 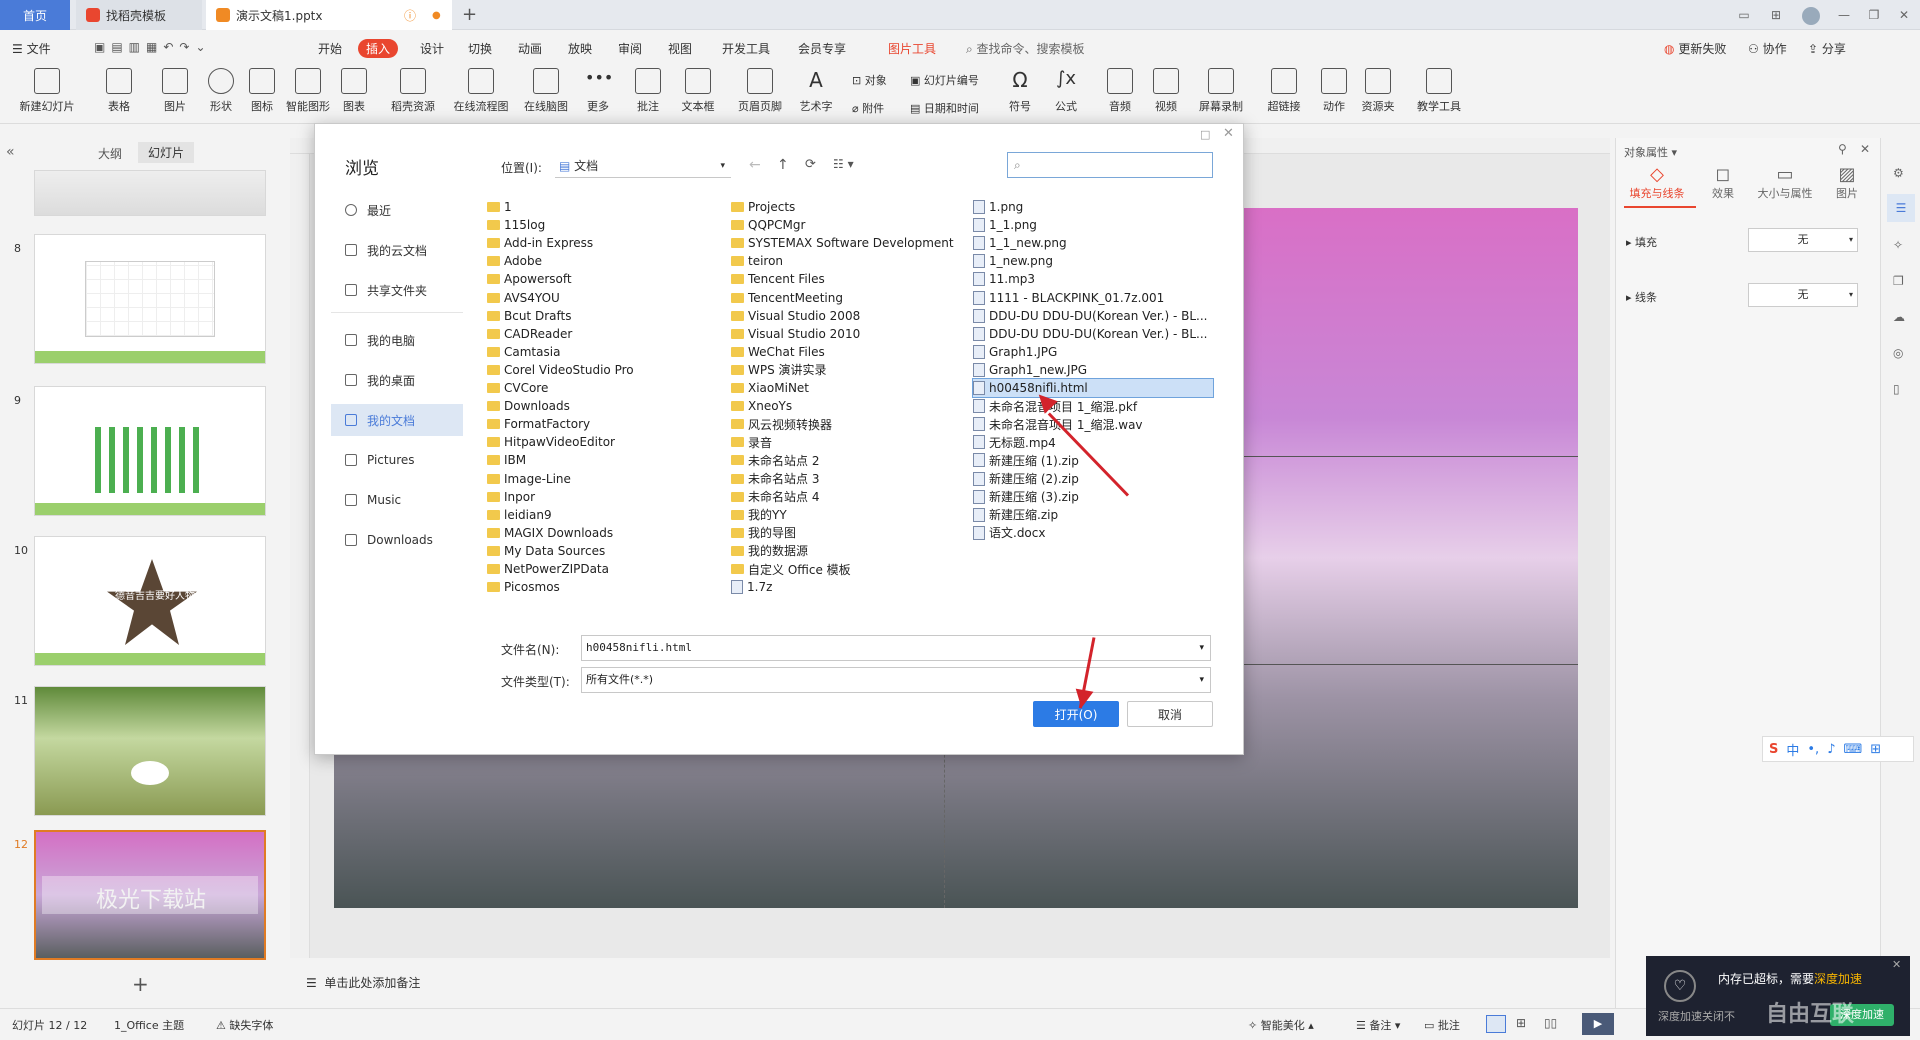 I want to click on menu-animation: 动画, so click(x=530, y=48).